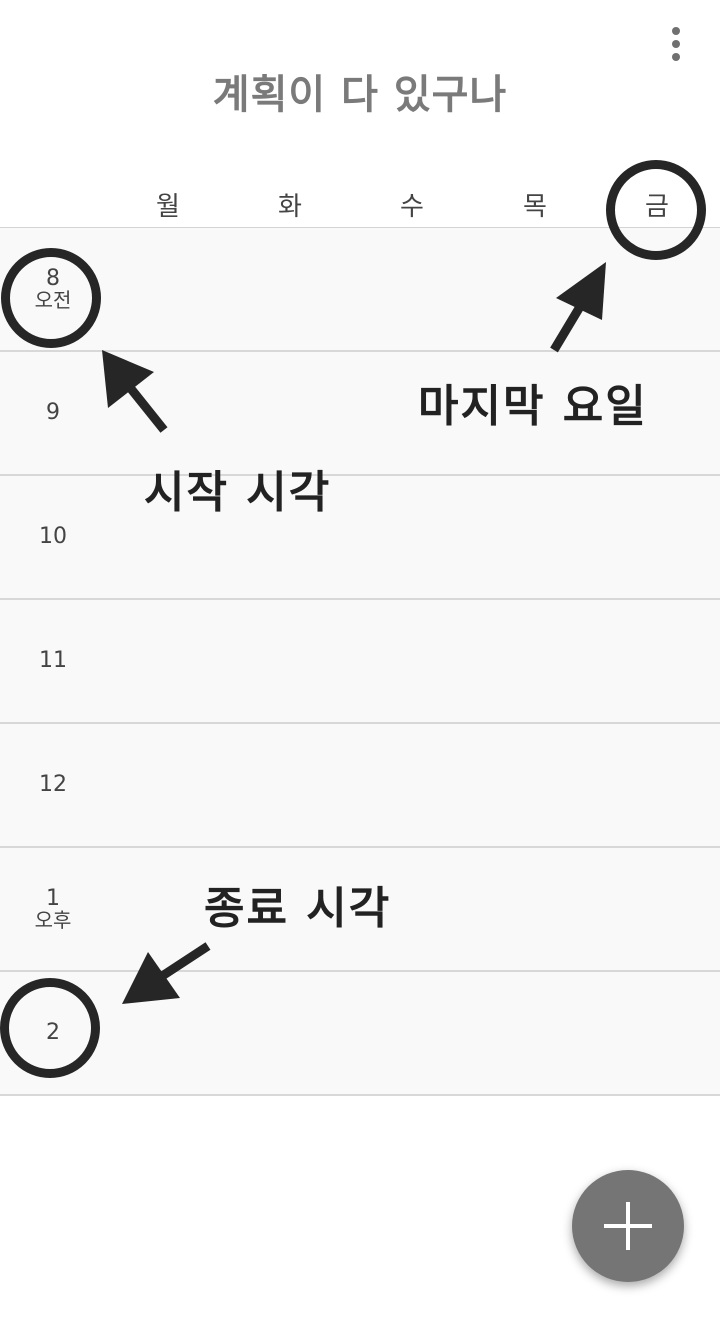  I want to click on hour-label: 1 오후, so click(53, 909).